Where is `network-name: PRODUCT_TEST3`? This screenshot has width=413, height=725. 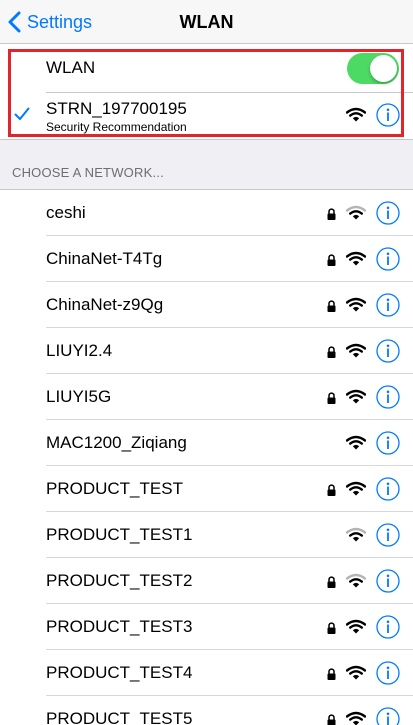 network-name: PRODUCT_TEST3 is located at coordinates (119, 626).